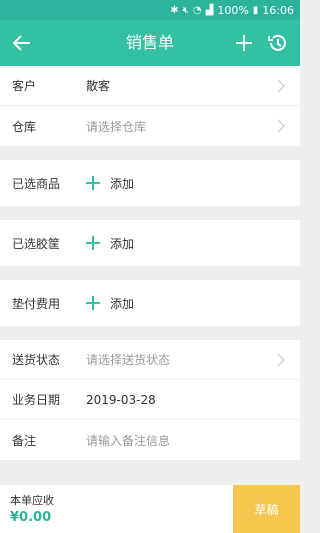  What do you see at coordinates (36, 243) in the screenshot?
I see `rubber-label: 已选胶筐` at bounding box center [36, 243].